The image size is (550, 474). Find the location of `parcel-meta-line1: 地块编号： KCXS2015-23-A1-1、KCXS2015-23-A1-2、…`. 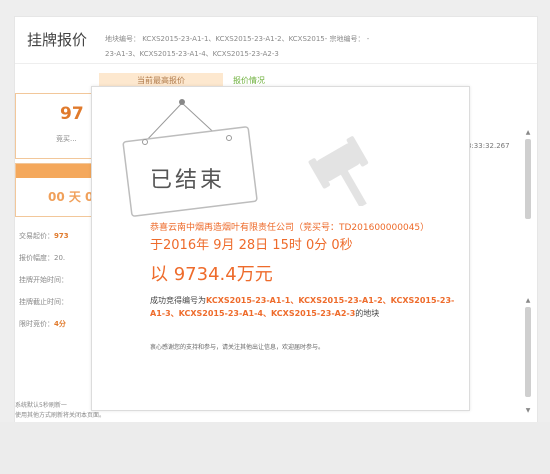

parcel-meta-line1: 地块编号： KCXS2015-23-A1-1、KCXS2015-23-A1-2、… is located at coordinates (237, 39).